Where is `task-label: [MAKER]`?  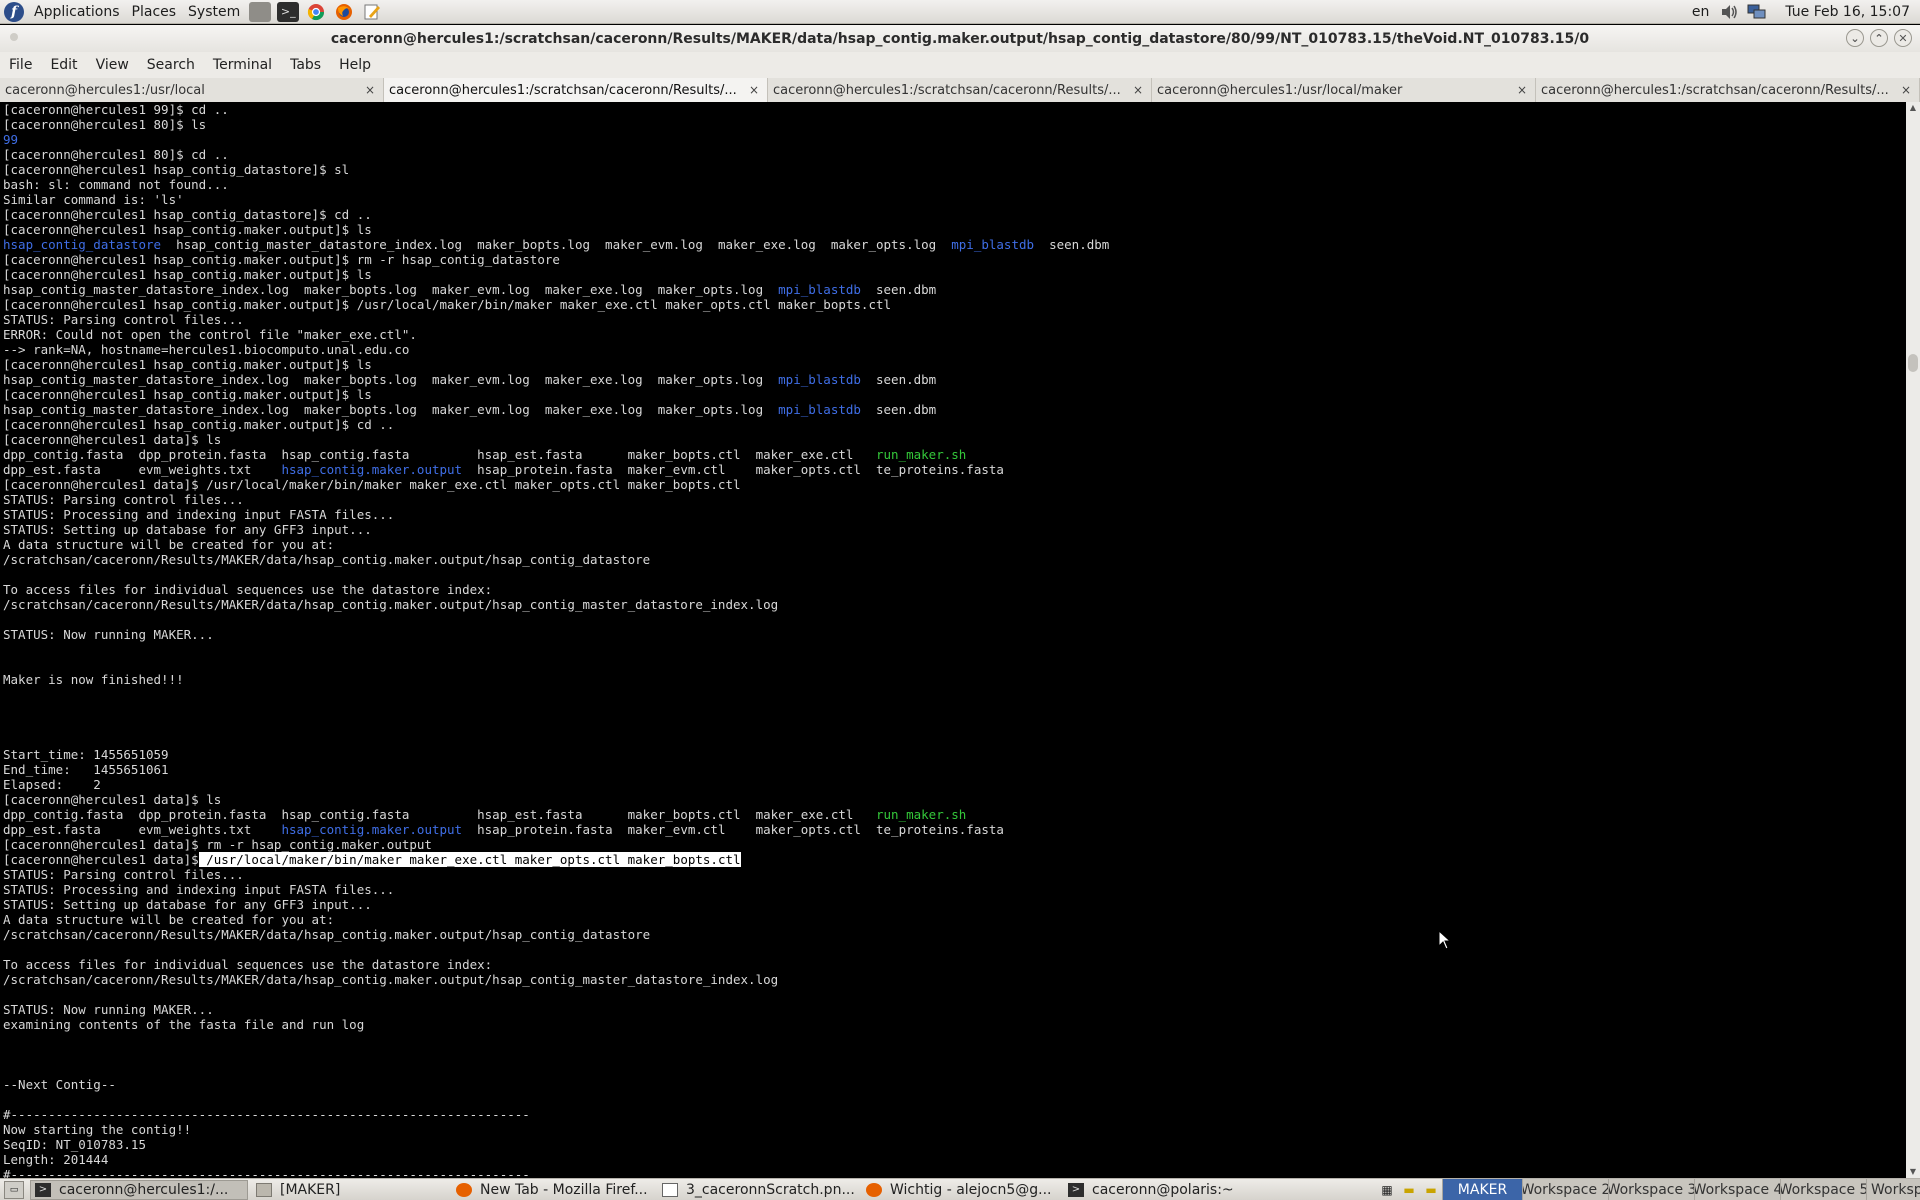
task-label: [MAKER] is located at coordinates (310, 1189).